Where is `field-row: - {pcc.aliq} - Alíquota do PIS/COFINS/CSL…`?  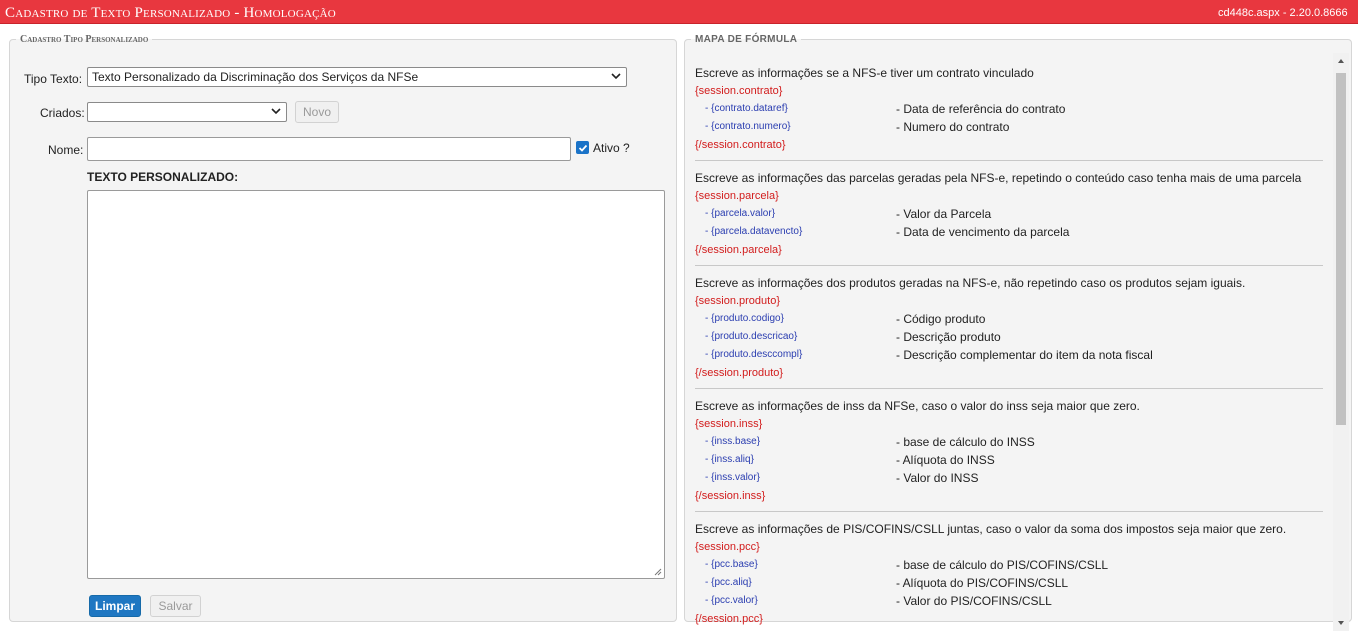
field-row: - {pcc.aliq} - Alíquota do PIS/COFINS/CSL… is located at coordinates (1009, 583).